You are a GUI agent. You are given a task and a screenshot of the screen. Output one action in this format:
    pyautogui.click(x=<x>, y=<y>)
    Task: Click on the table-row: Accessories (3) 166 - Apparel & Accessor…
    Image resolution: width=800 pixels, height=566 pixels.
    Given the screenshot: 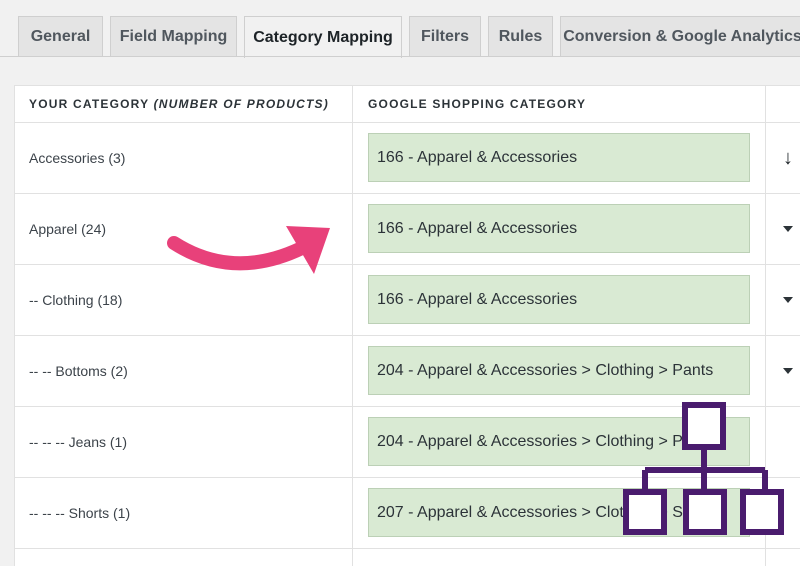 What is the action you would take?
    pyautogui.click(x=407, y=158)
    